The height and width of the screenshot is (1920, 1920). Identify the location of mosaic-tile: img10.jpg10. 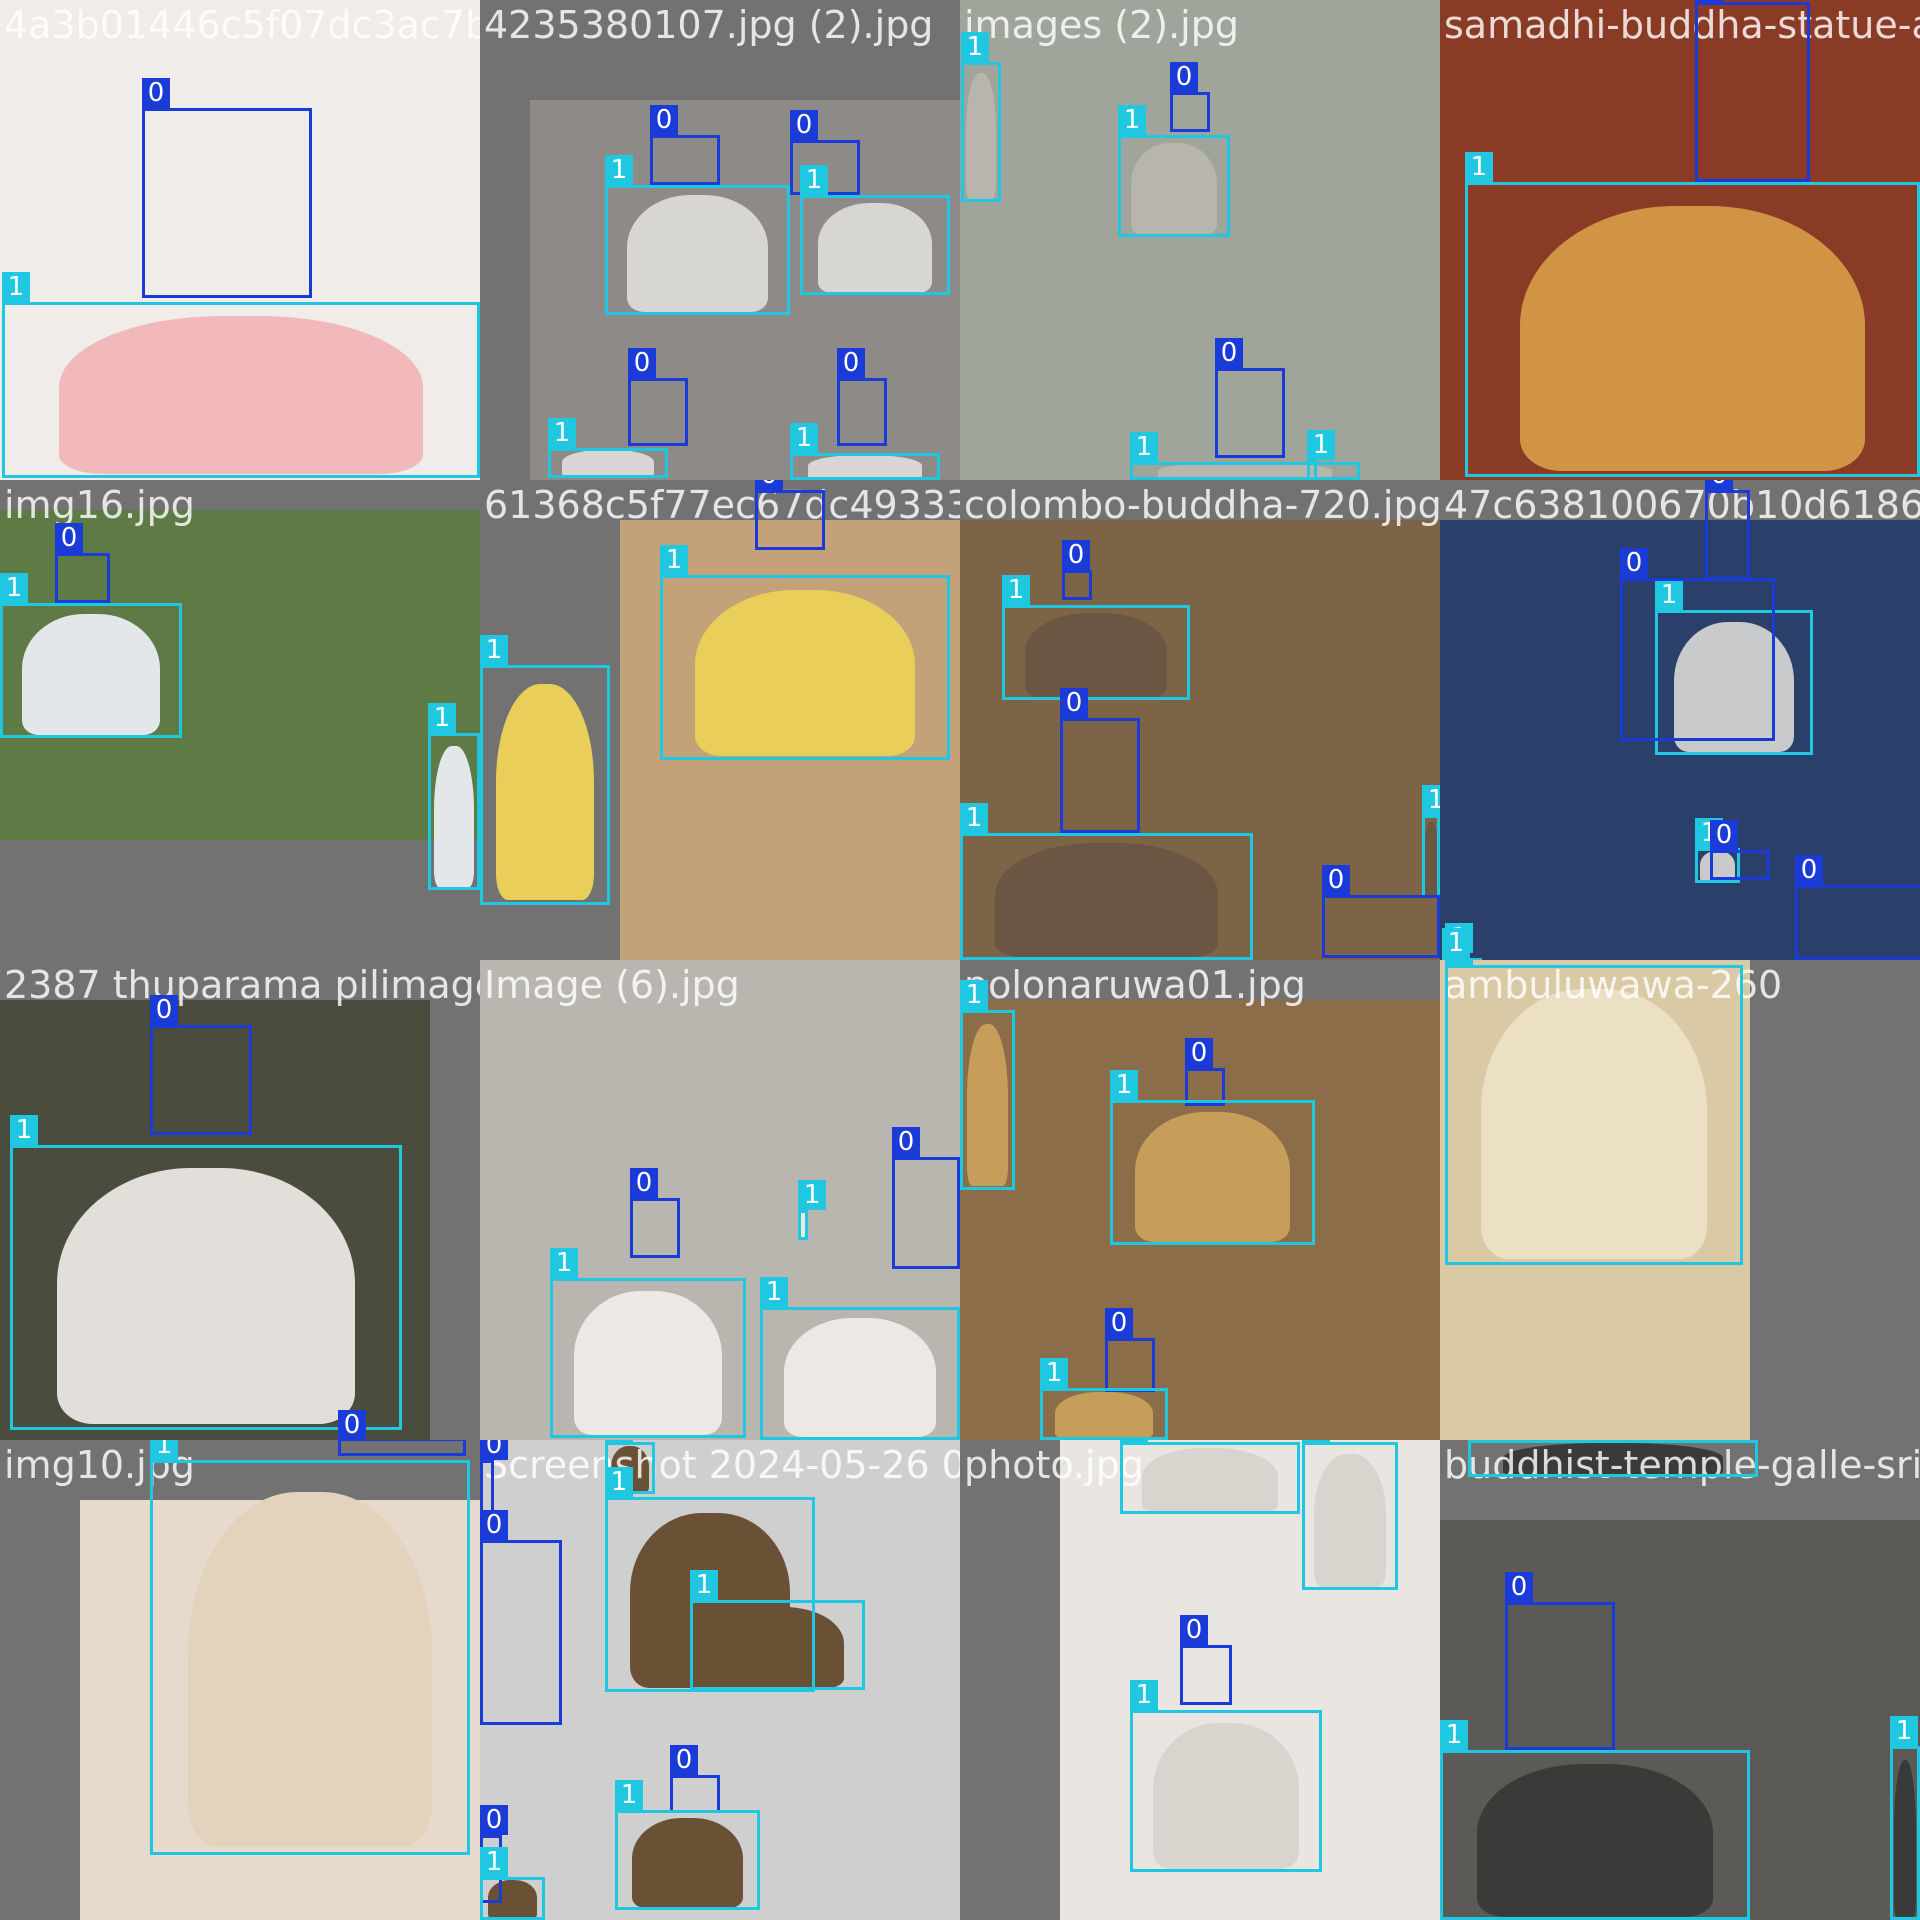
(240, 1680).